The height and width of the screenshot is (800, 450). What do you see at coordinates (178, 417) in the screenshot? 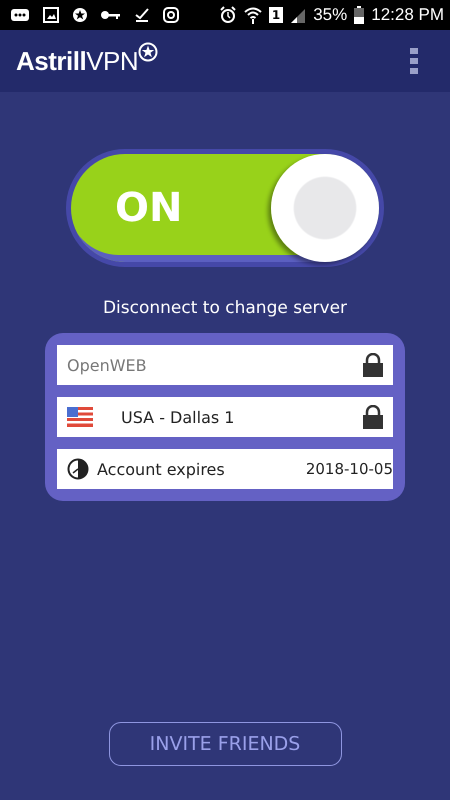
I see `server-label: USA - Dallas 1` at bounding box center [178, 417].